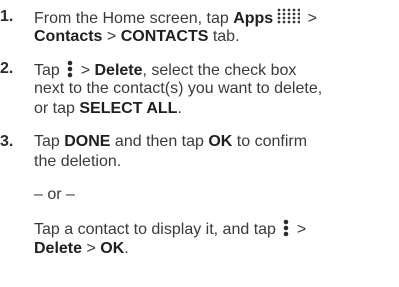 Image resolution: width=399 pixels, height=287 pixels. I want to click on contacts-tab-label: CONTACTS, so click(164, 36).